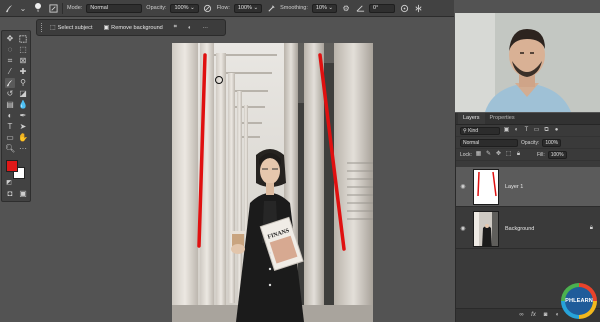 This screenshot has width=600, height=322. What do you see at coordinates (114, 8) in the screenshot?
I see `mode-select: Normal` at bounding box center [114, 8].